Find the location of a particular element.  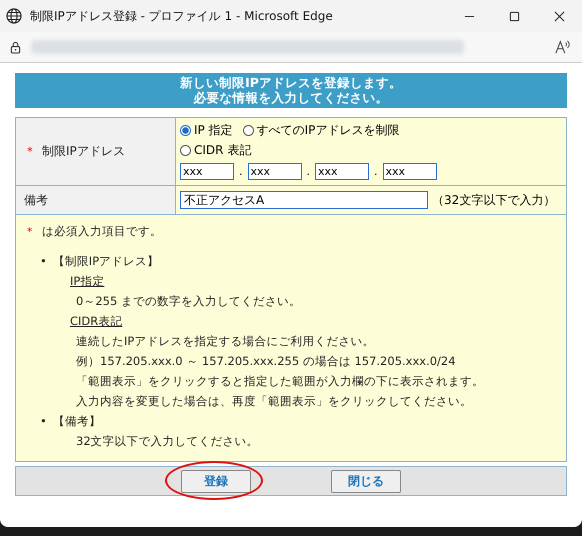

help-text: は必須入力項目です。 is located at coordinates (102, 231).